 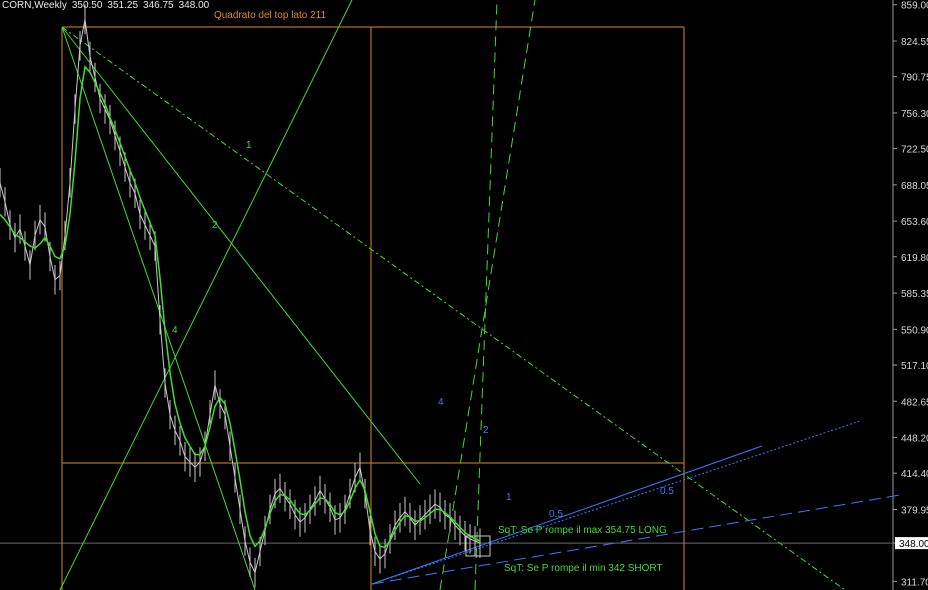 I want to click on y-tick-label: 348.00, so click(x=913, y=544).